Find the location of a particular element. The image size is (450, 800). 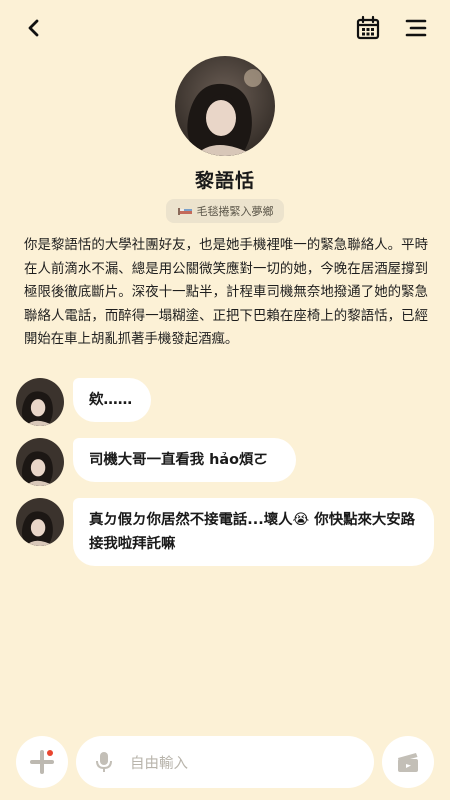

chat-message: 真ㄉ假ㄉ你居然不接電話...壞人😭 你快點來大安路接我啦拜託嘛 is located at coordinates (225, 532).